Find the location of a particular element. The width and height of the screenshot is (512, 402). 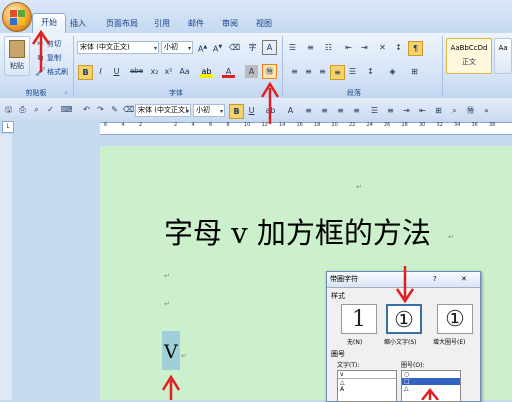

arrow-to-circle-list is located at coordinates (430, 393).